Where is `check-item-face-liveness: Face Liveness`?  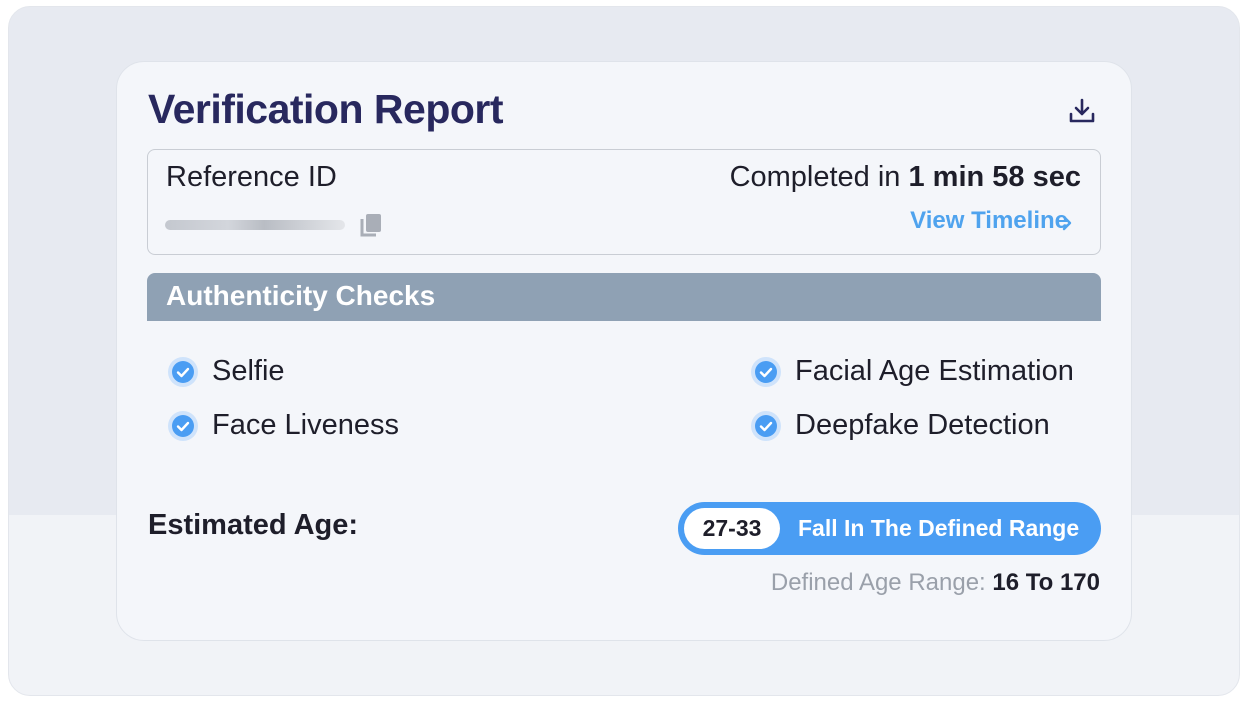 check-item-face-liveness: Face Liveness is located at coordinates (283, 425).